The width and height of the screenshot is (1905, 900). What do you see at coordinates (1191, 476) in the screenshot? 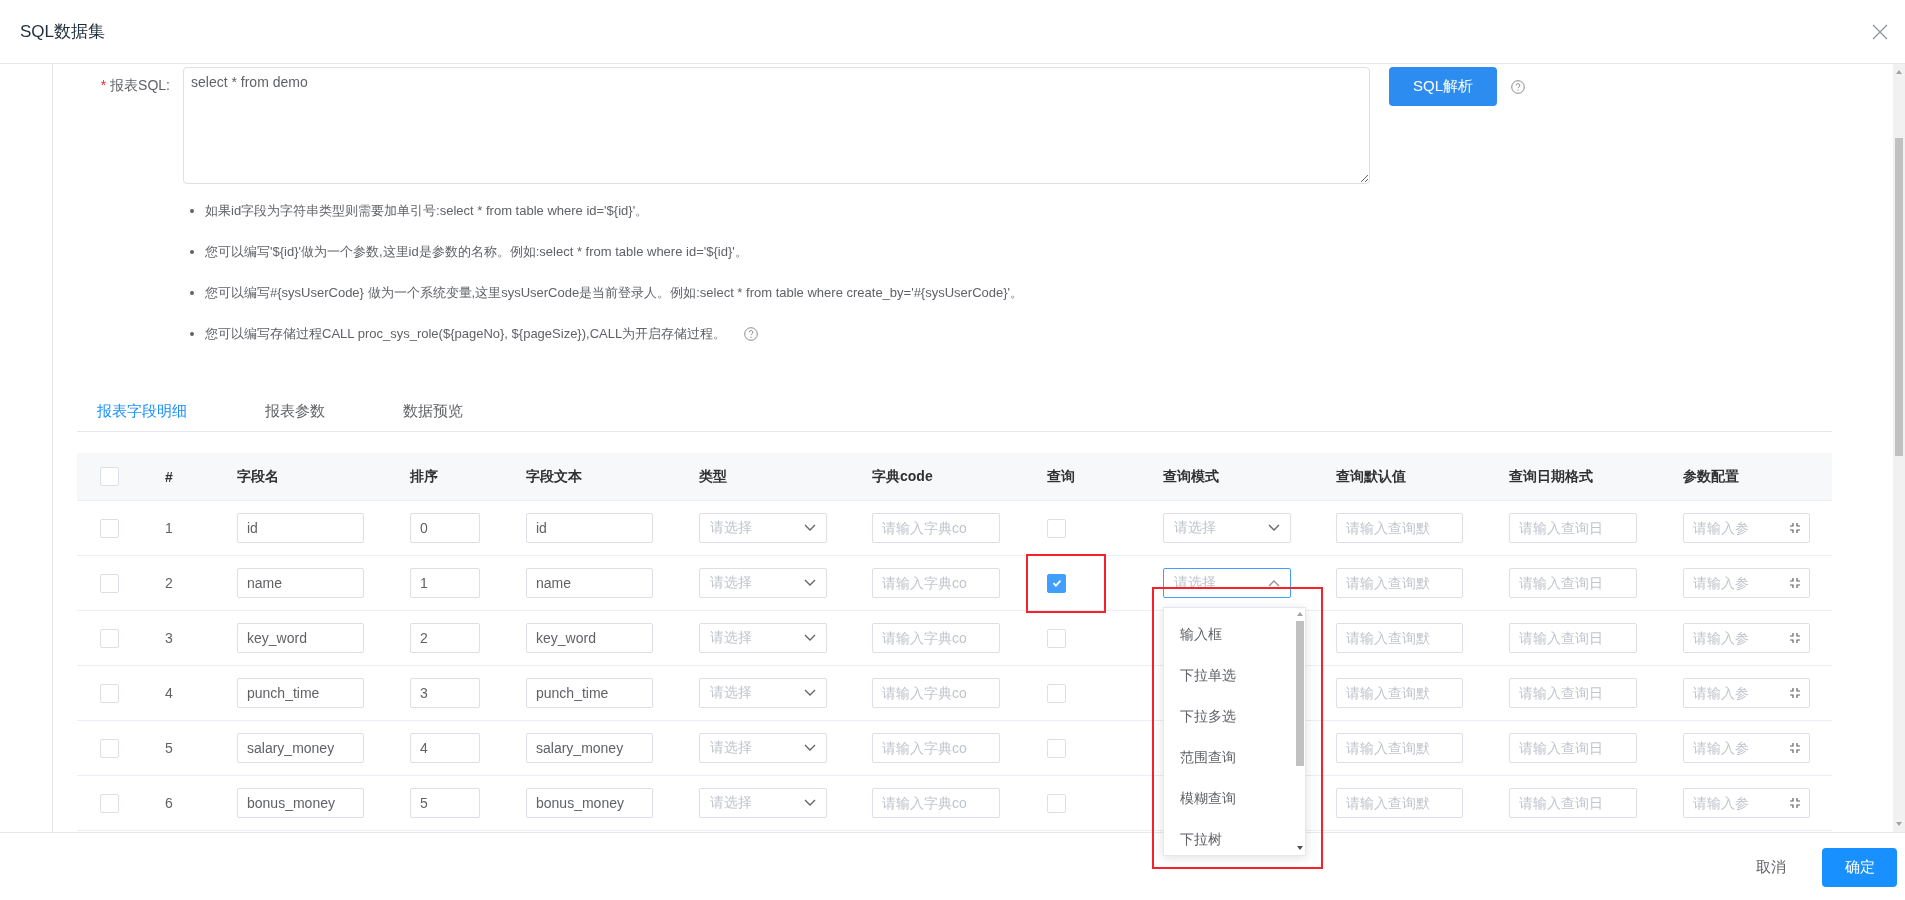
I see `column-header: 查询模式` at bounding box center [1191, 476].